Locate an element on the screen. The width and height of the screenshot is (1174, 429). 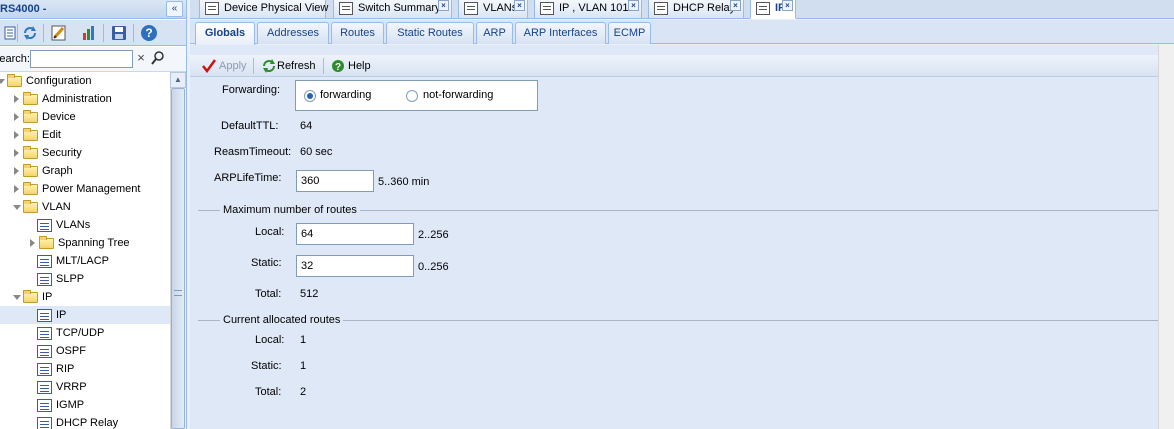
tree-item-graph: Graph is located at coordinates (85, 171).